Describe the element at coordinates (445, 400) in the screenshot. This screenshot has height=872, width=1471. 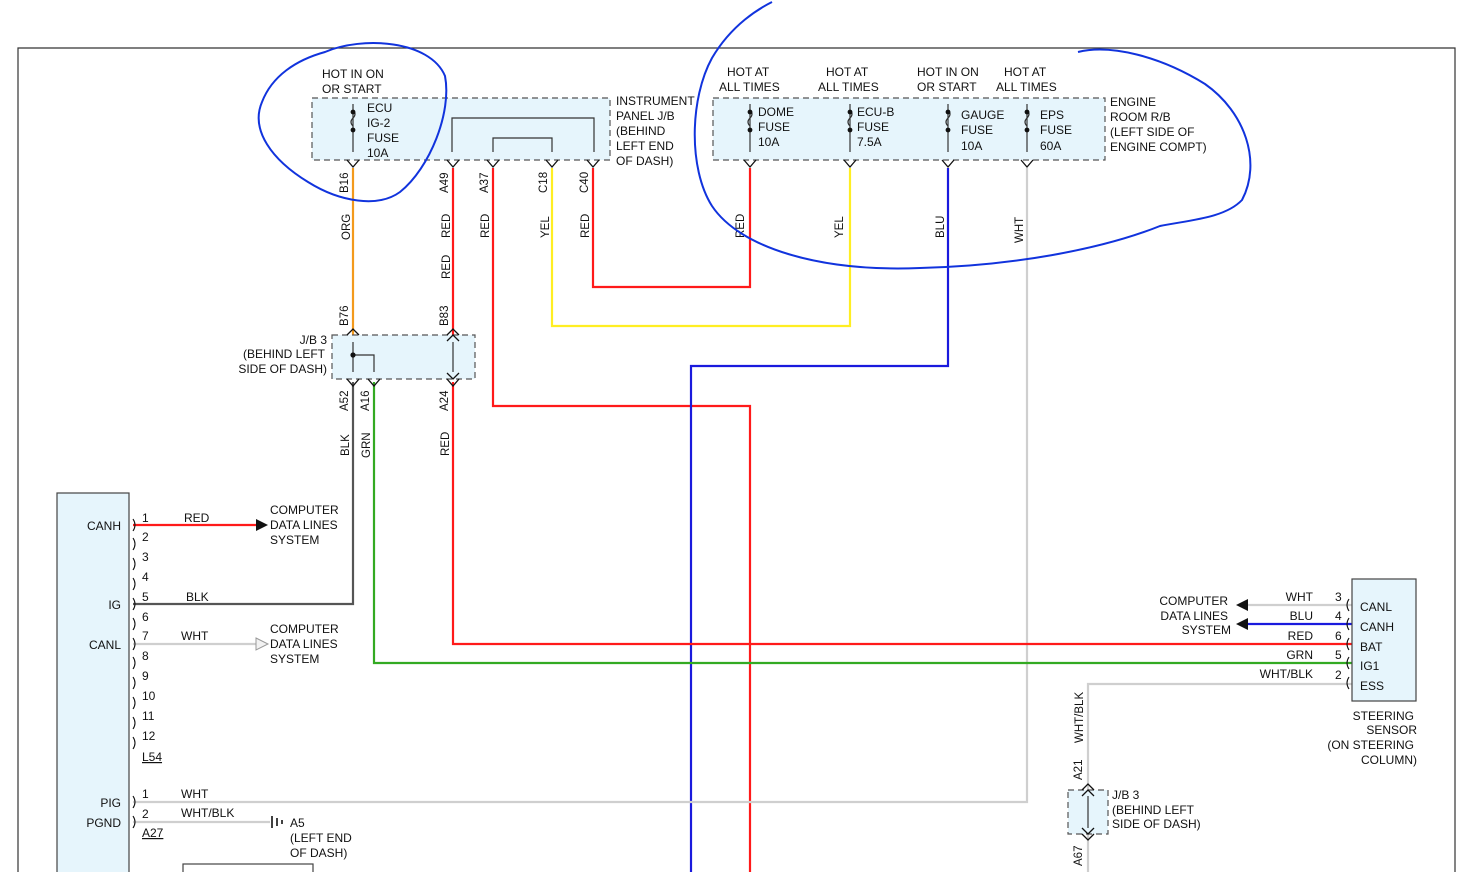
I see `pin-a24: A24` at that location.